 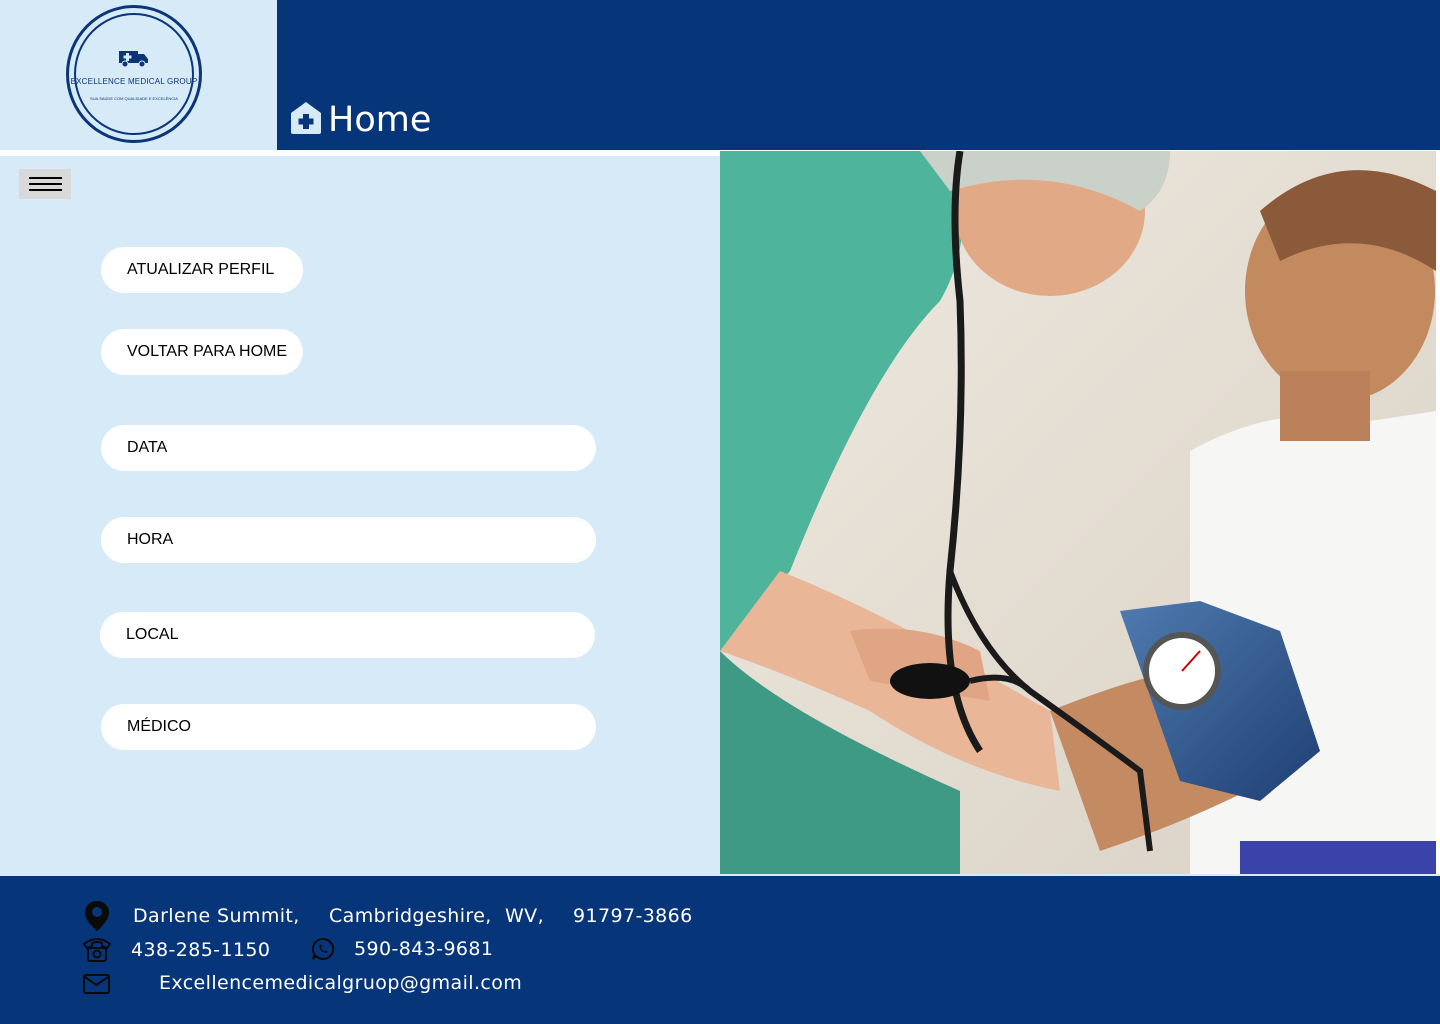 I want to click on page-title: Home, so click(x=380, y=120).